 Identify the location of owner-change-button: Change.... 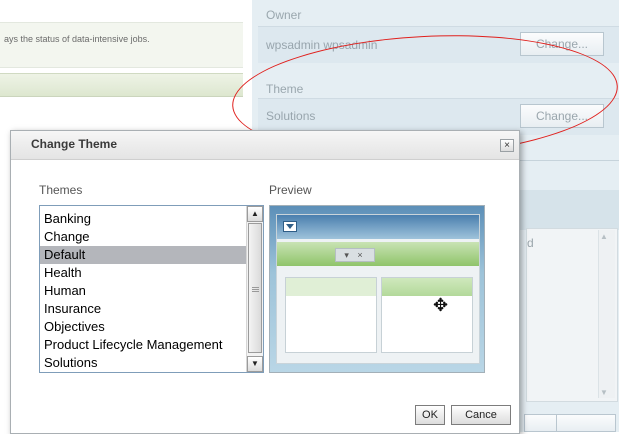
(562, 44).